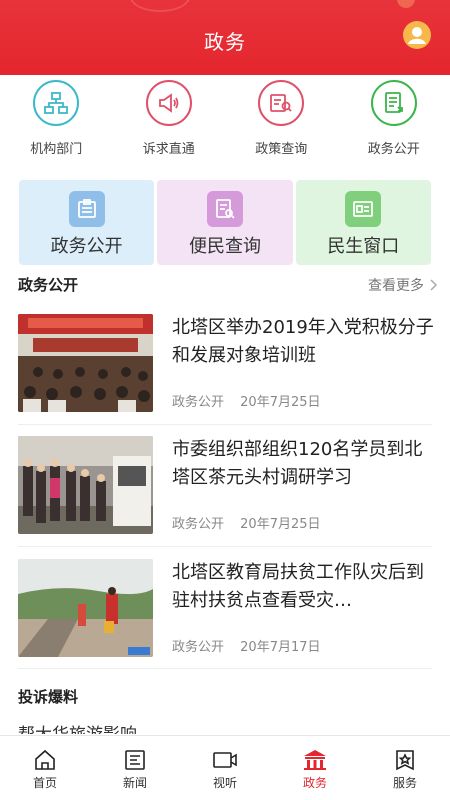 This screenshot has height=800, width=450. I want to click on nav-news: 新闻, so click(135, 768).